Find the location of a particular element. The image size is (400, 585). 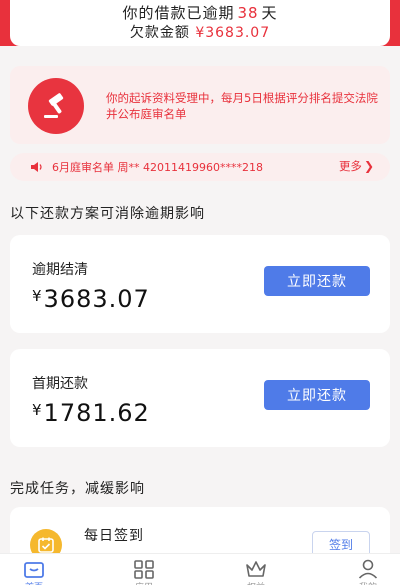

grid-icon is located at coordinates (144, 569).